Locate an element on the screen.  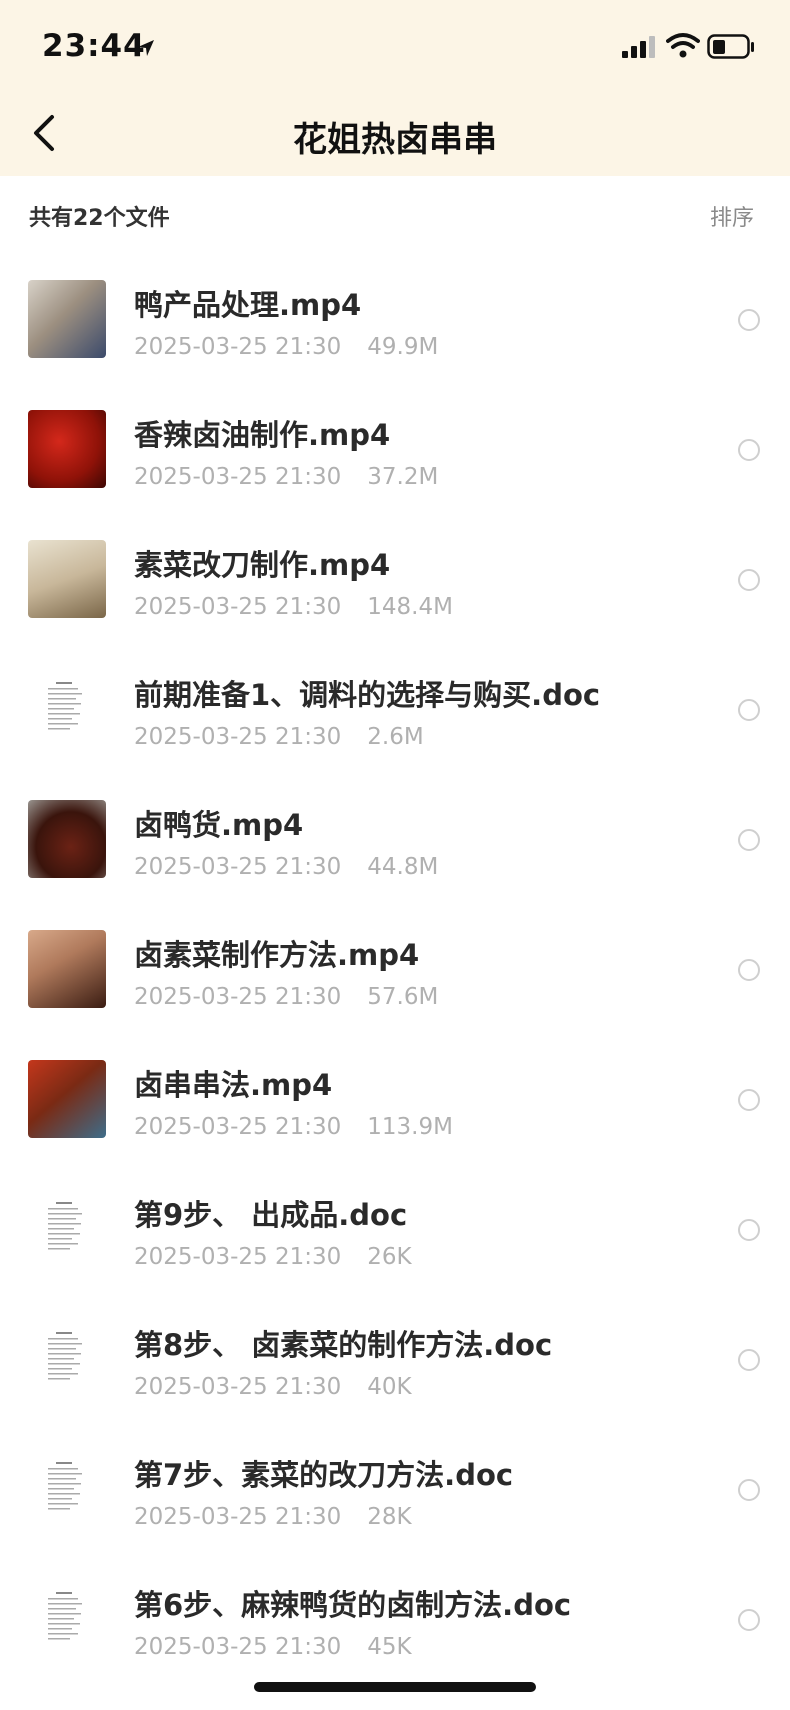
file-size: 113.9M is located at coordinates (410, 1127).